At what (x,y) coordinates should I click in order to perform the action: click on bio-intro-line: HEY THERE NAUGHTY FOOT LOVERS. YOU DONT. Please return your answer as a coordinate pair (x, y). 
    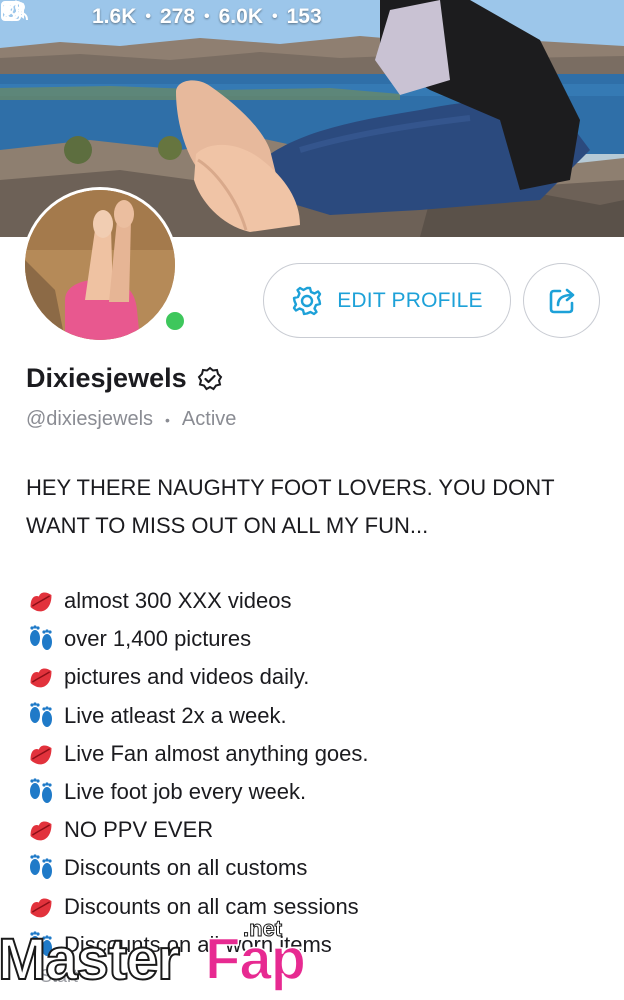
    Looking at the image, I should click on (290, 487).